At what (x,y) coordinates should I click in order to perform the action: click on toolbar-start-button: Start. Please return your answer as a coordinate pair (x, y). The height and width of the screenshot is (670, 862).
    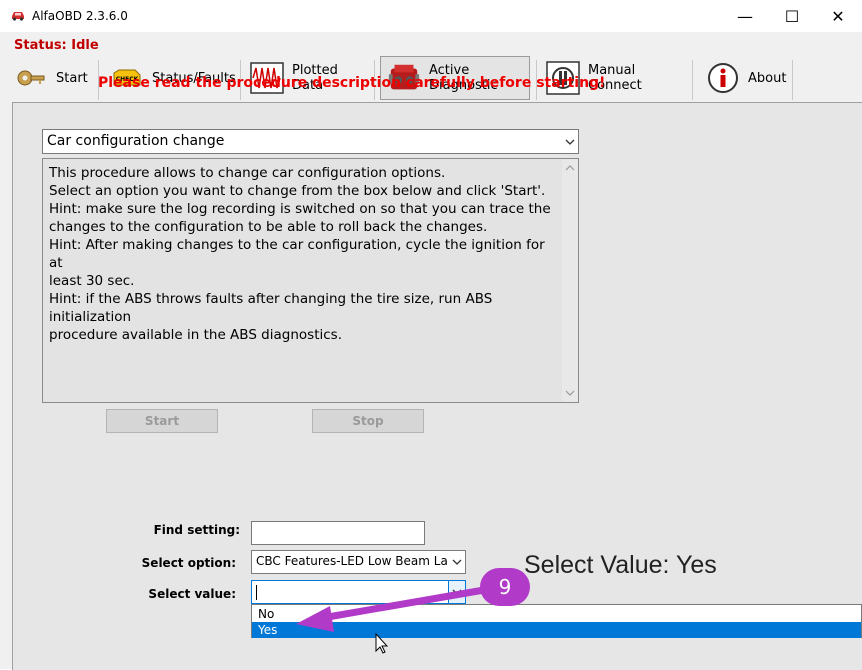
    Looking at the image, I should click on (55, 78).